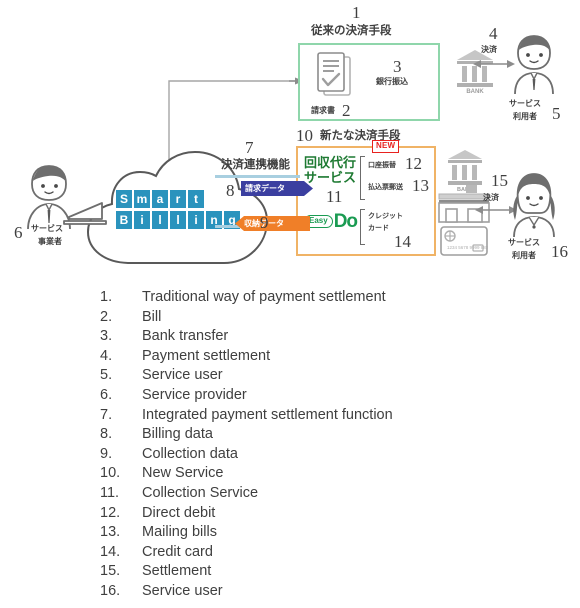 The height and width of the screenshot is (608, 580). Describe the element at coordinates (110, 473) in the screenshot. I see `legend-number: 10.` at that location.